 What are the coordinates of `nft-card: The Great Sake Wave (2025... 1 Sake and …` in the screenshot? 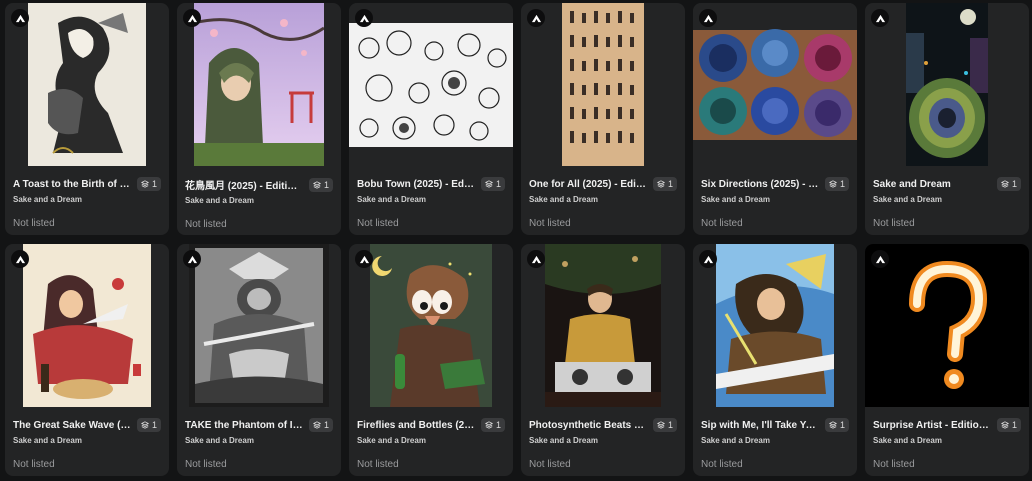 It's located at (87, 360).